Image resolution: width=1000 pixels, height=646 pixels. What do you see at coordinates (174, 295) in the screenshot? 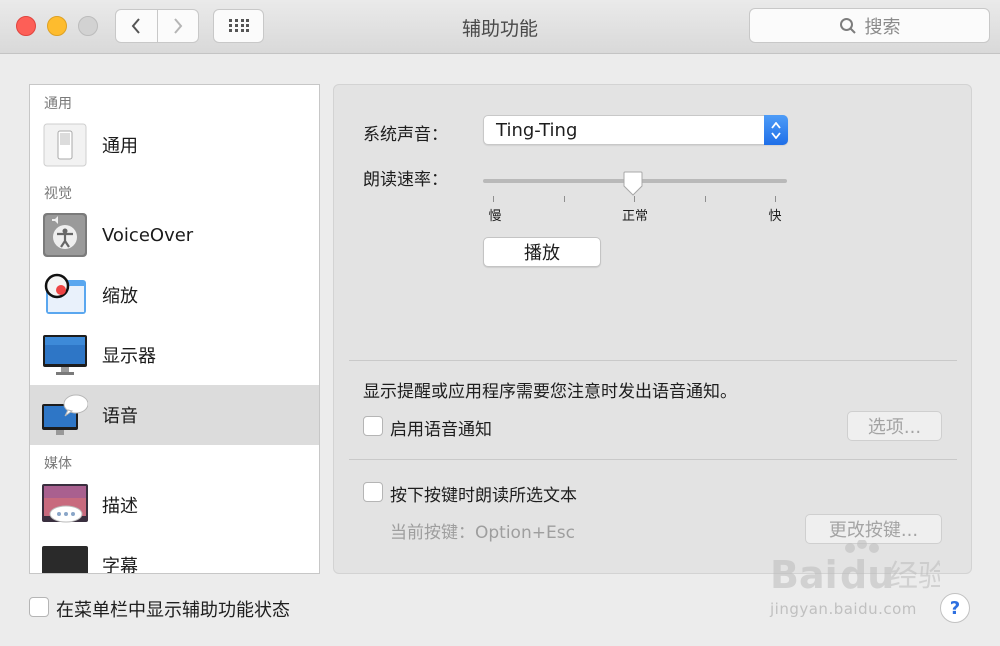
I see `sidebar-item-zoom: 缩放` at bounding box center [174, 295].